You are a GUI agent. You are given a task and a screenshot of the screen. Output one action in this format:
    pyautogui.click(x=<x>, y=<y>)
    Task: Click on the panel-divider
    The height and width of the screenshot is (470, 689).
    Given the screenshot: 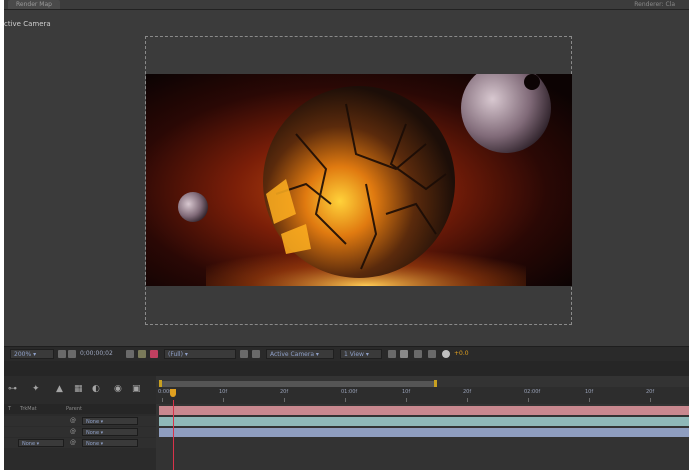 What is the action you would take?
    pyautogui.click(x=346, y=368)
    